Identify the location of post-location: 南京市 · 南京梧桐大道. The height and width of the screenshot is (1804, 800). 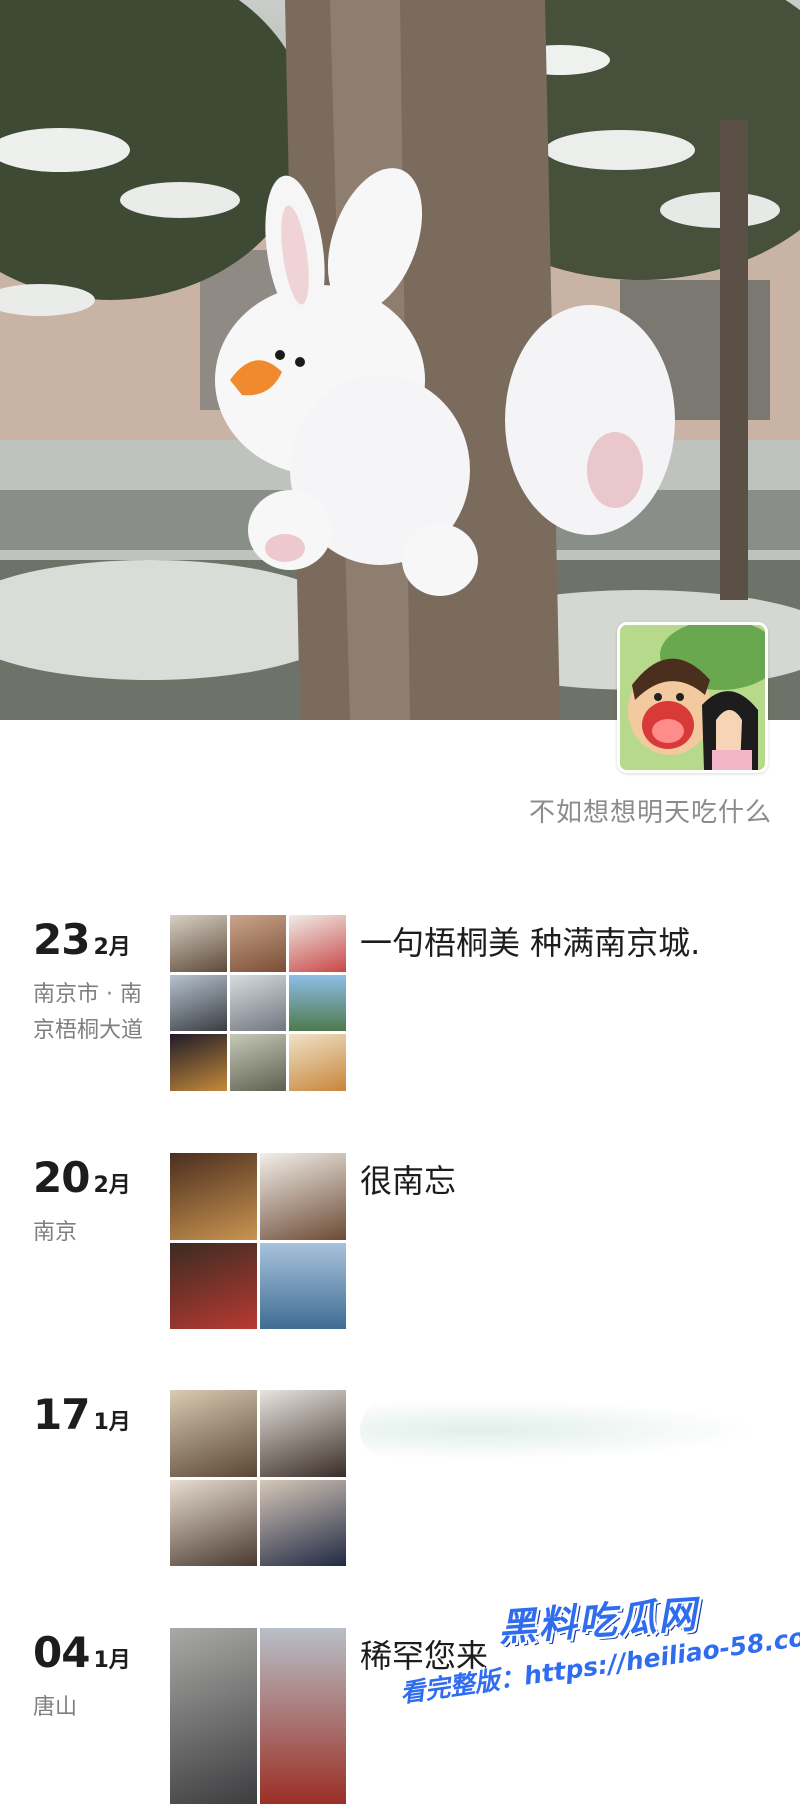
(98, 1013).